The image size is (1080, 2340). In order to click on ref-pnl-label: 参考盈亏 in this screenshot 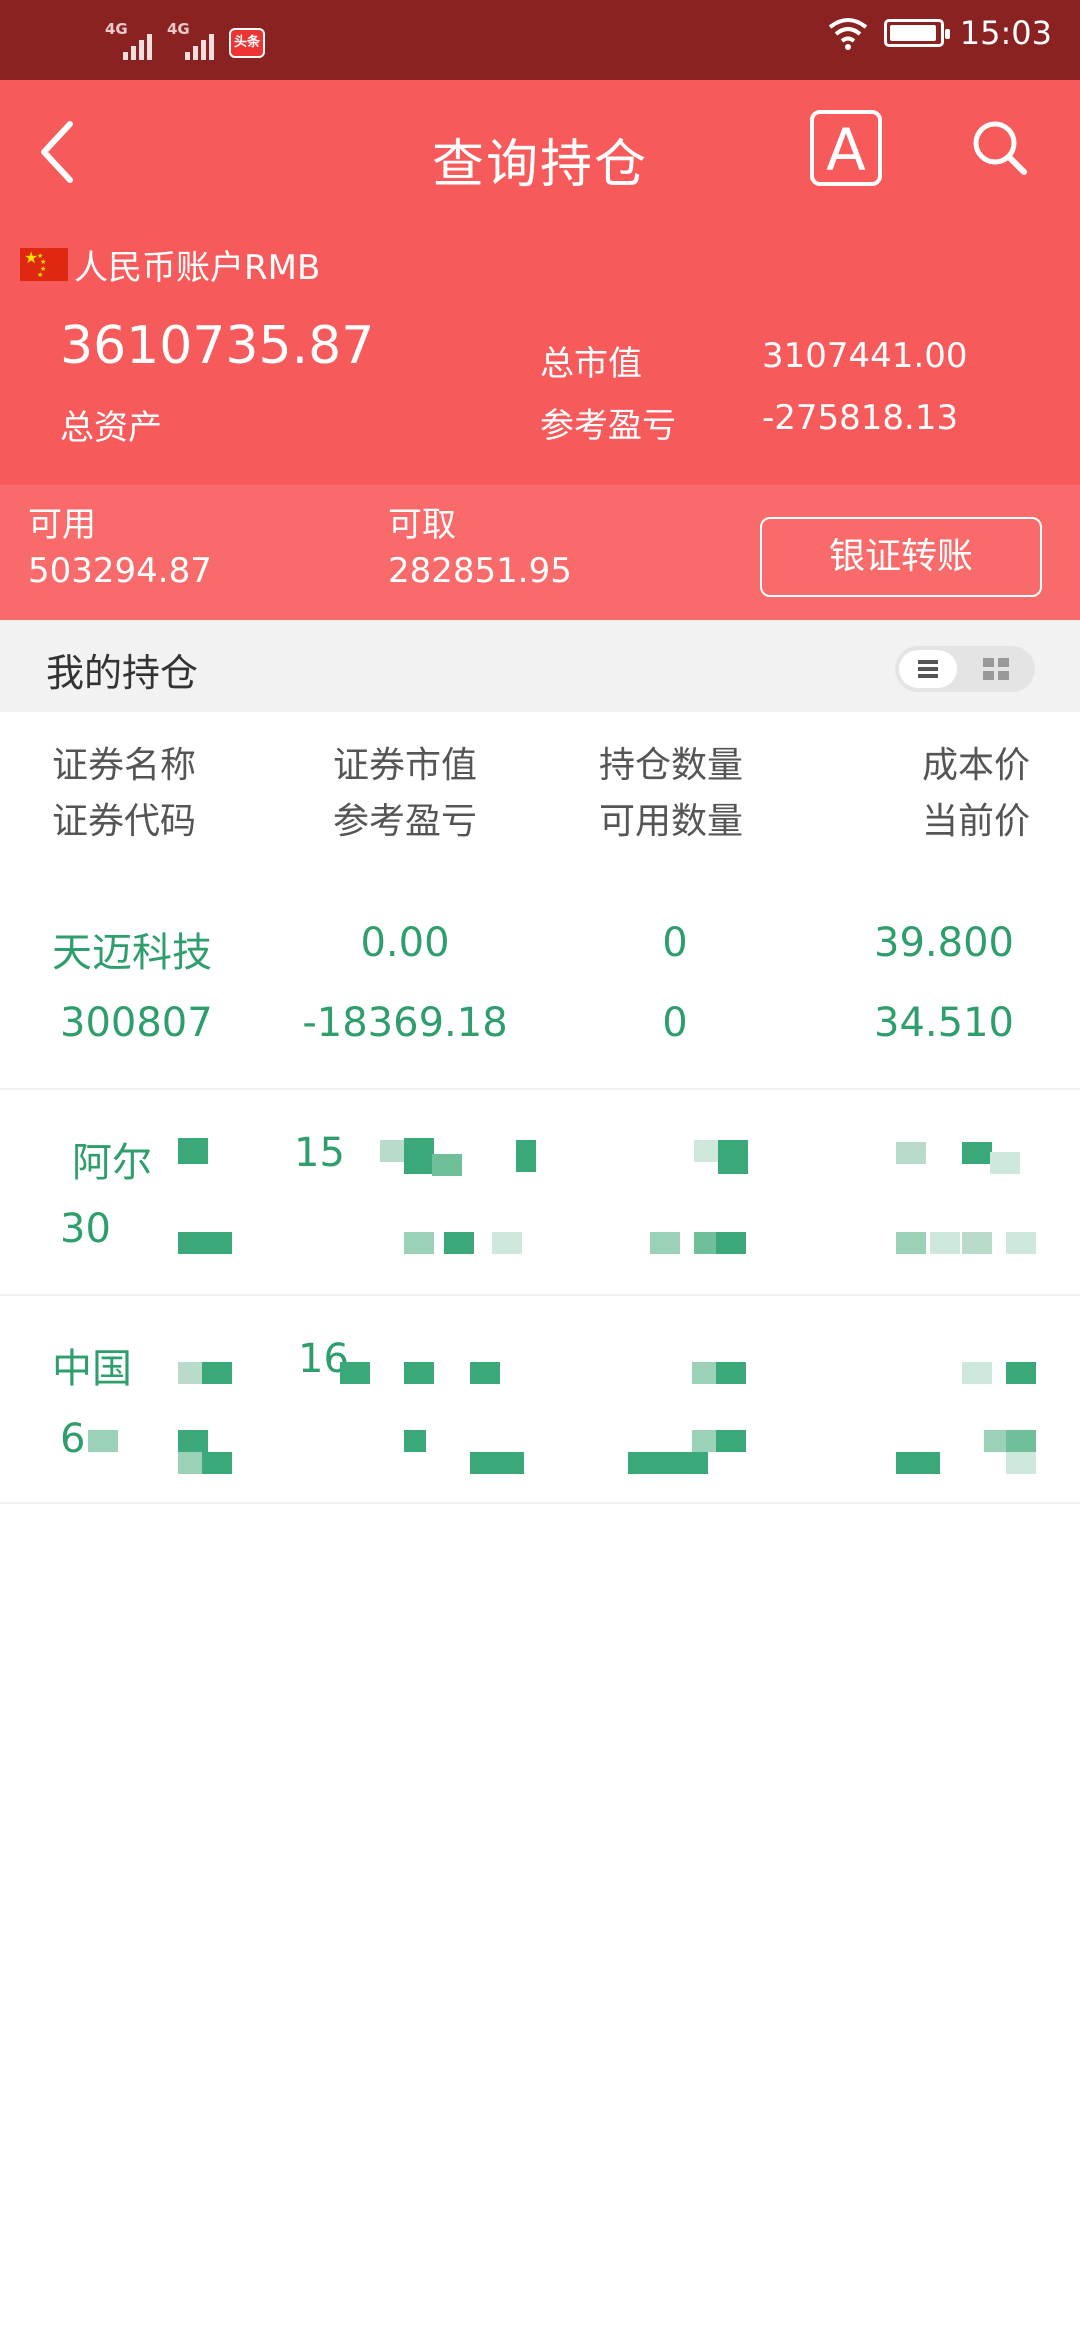, I will do `click(608, 426)`.